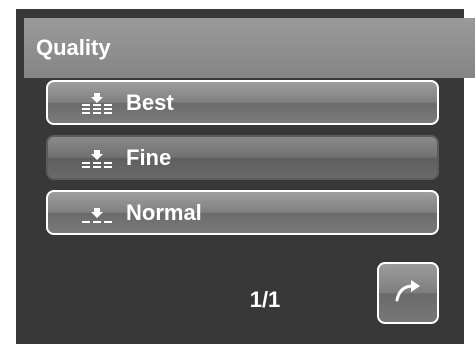 The width and height of the screenshot is (475, 344). I want to click on redo-arrow-icon, so click(408, 293).